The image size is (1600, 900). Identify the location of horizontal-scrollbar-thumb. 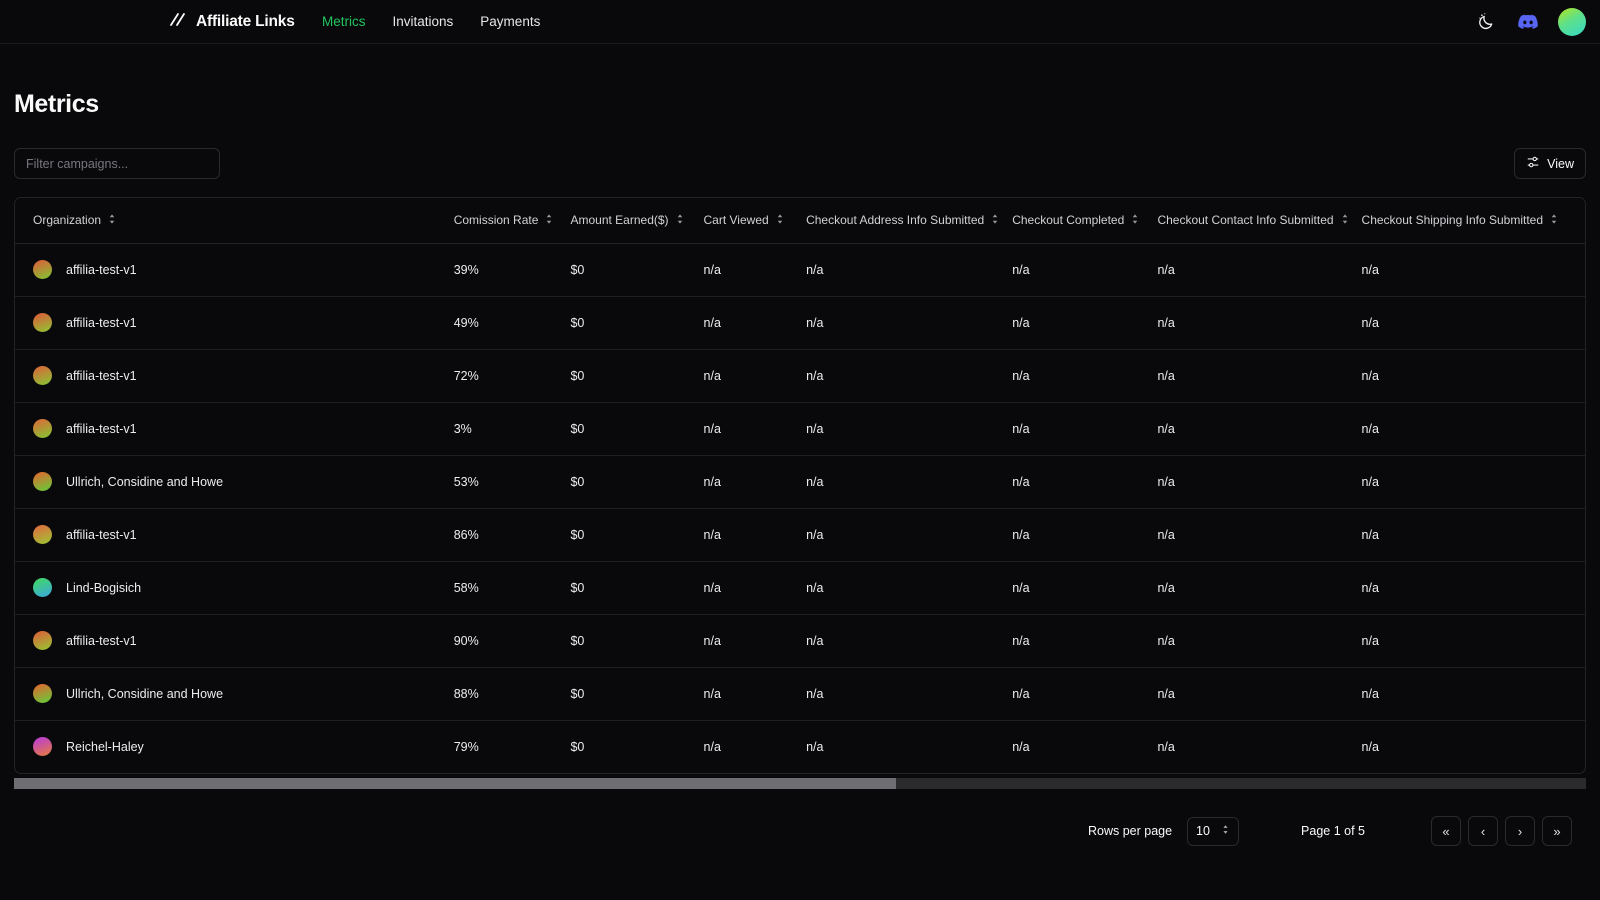
(455, 783).